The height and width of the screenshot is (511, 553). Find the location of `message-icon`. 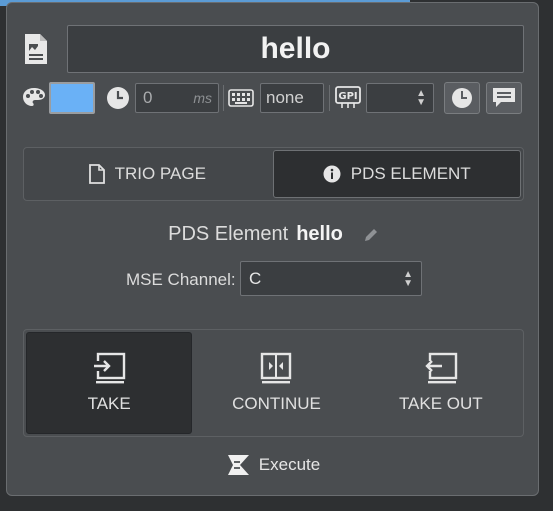

message-icon is located at coordinates (504, 97).